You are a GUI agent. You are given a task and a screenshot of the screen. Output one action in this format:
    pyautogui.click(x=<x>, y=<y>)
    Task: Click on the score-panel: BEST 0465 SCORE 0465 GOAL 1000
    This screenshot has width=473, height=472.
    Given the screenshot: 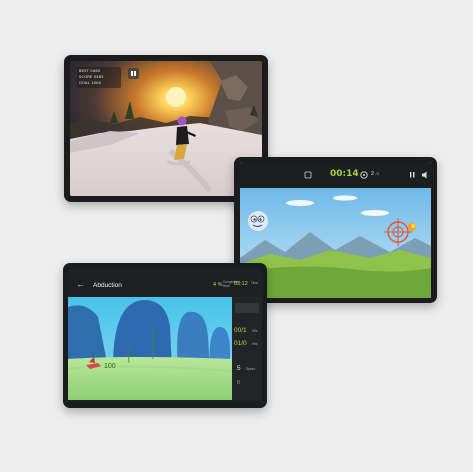 What is the action you would take?
    pyautogui.click(x=99, y=77)
    